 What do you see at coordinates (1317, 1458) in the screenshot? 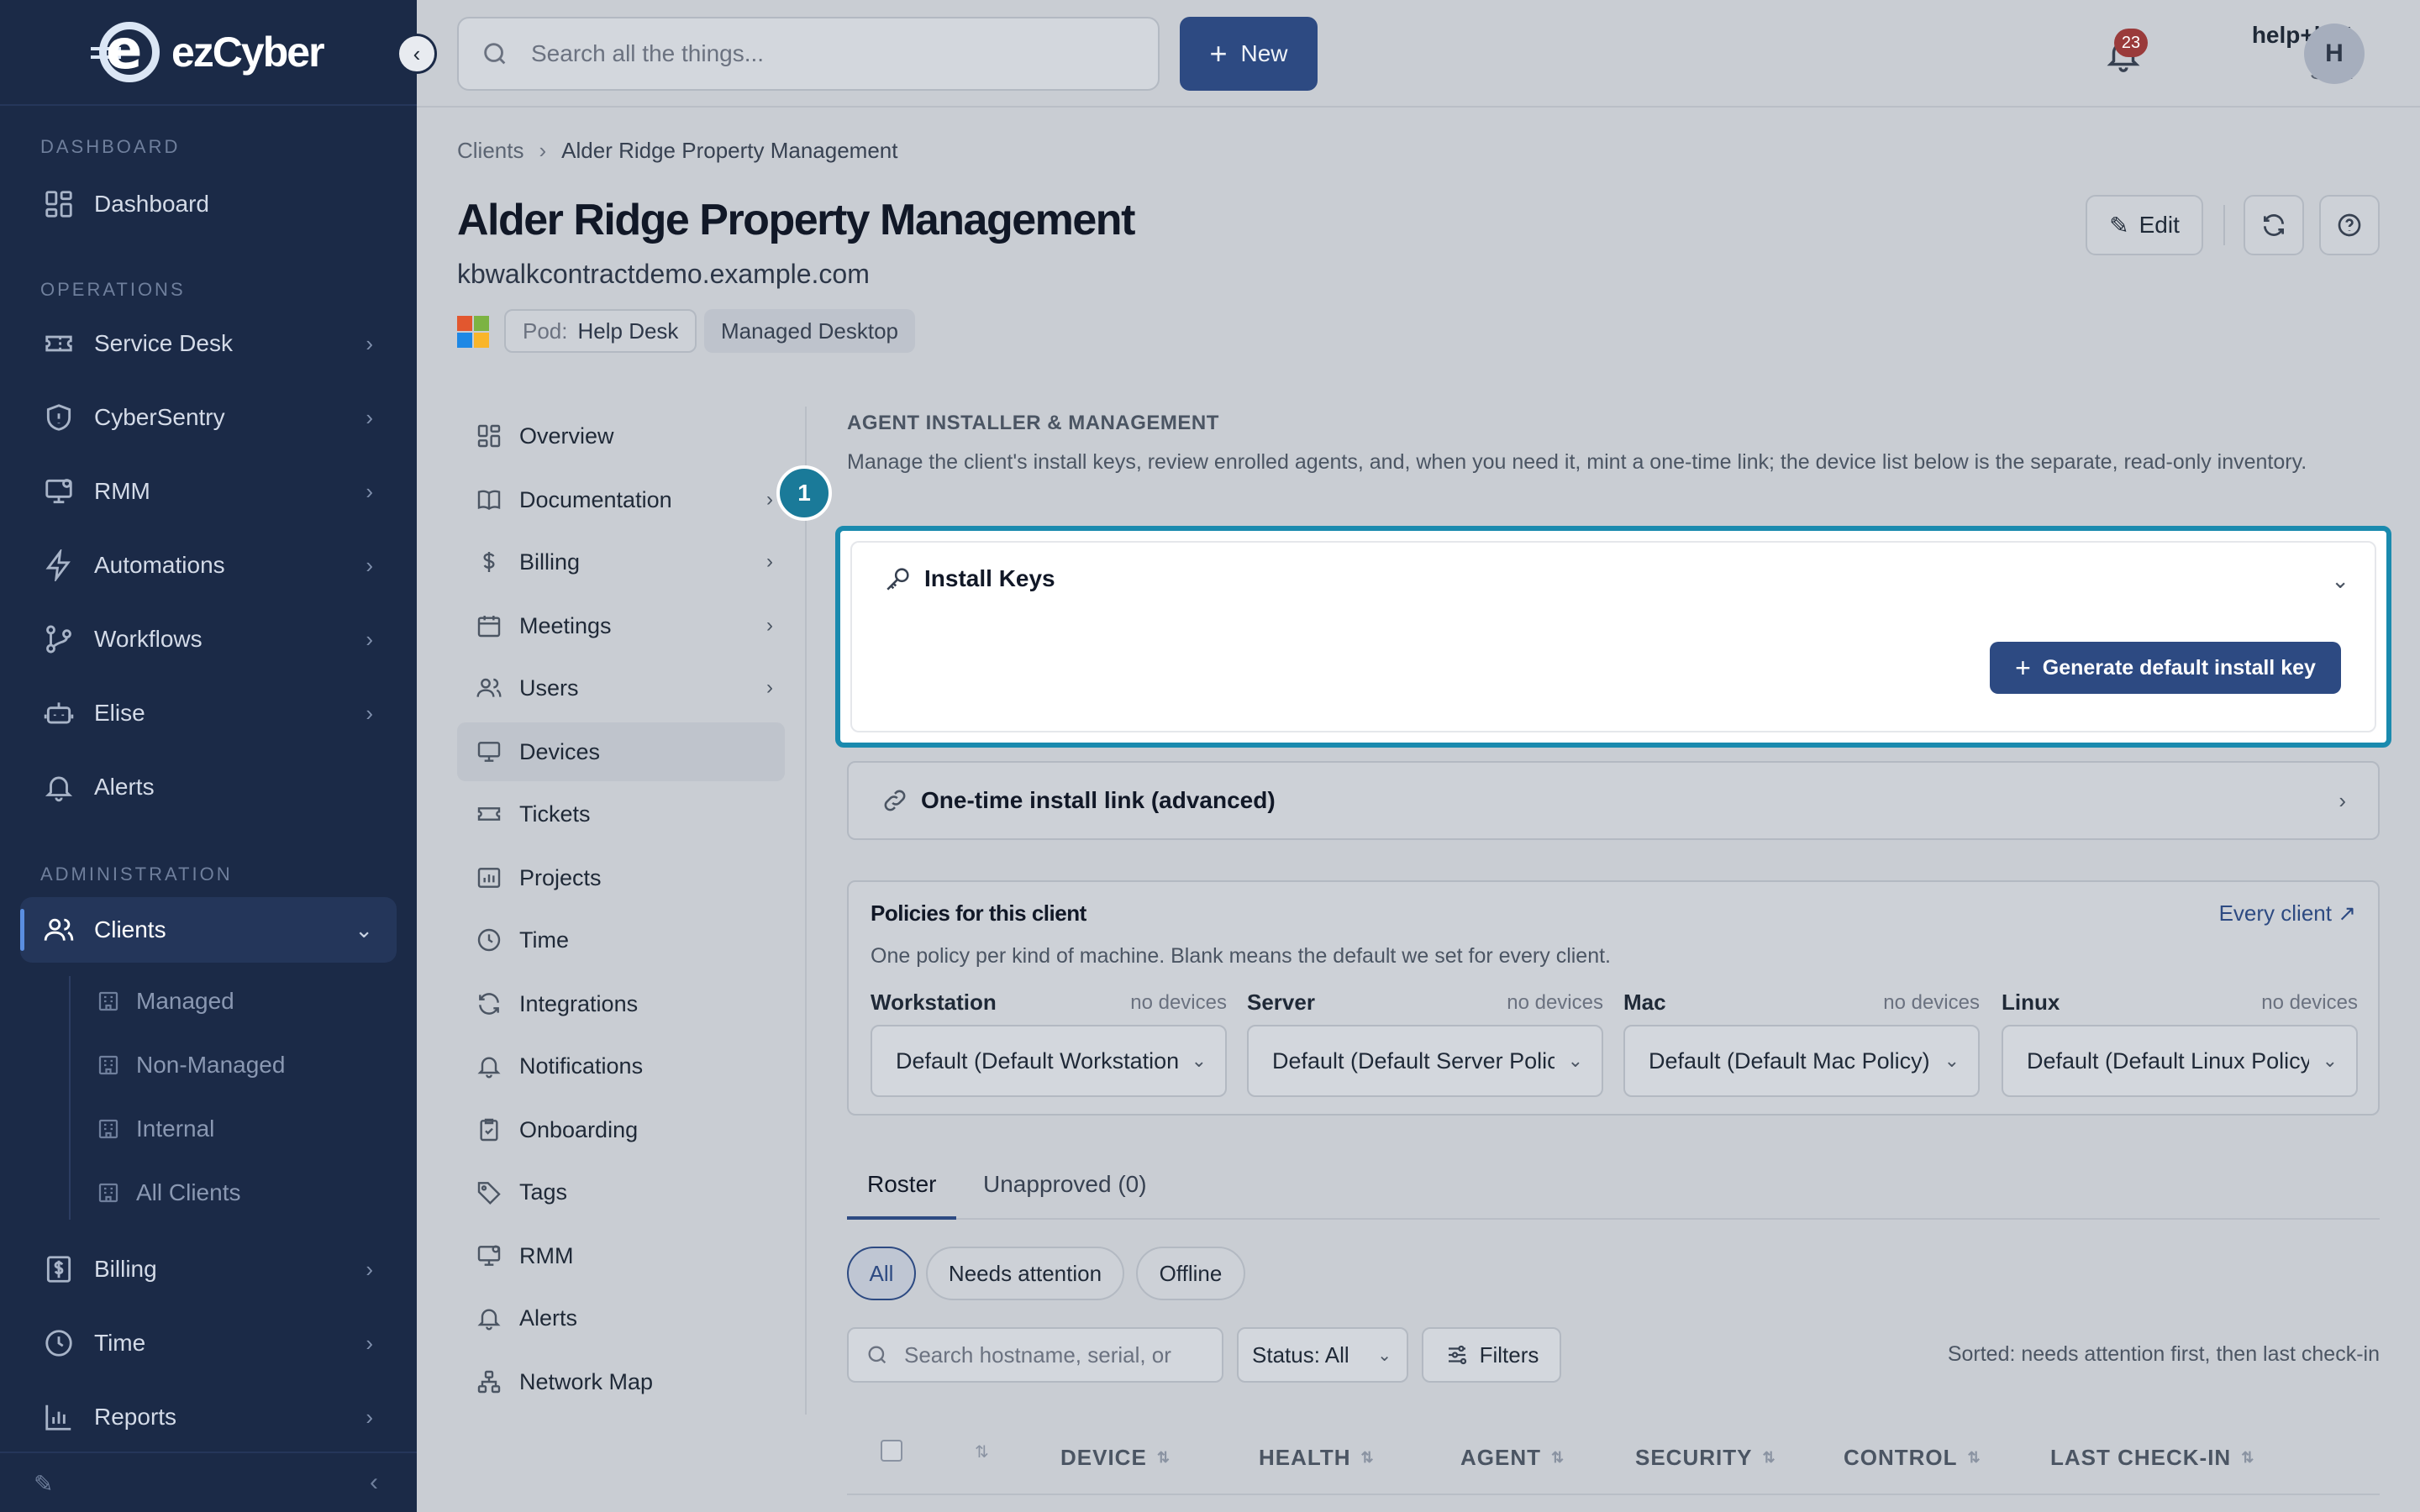
I see `column-health: HEALTH ⇅` at bounding box center [1317, 1458].